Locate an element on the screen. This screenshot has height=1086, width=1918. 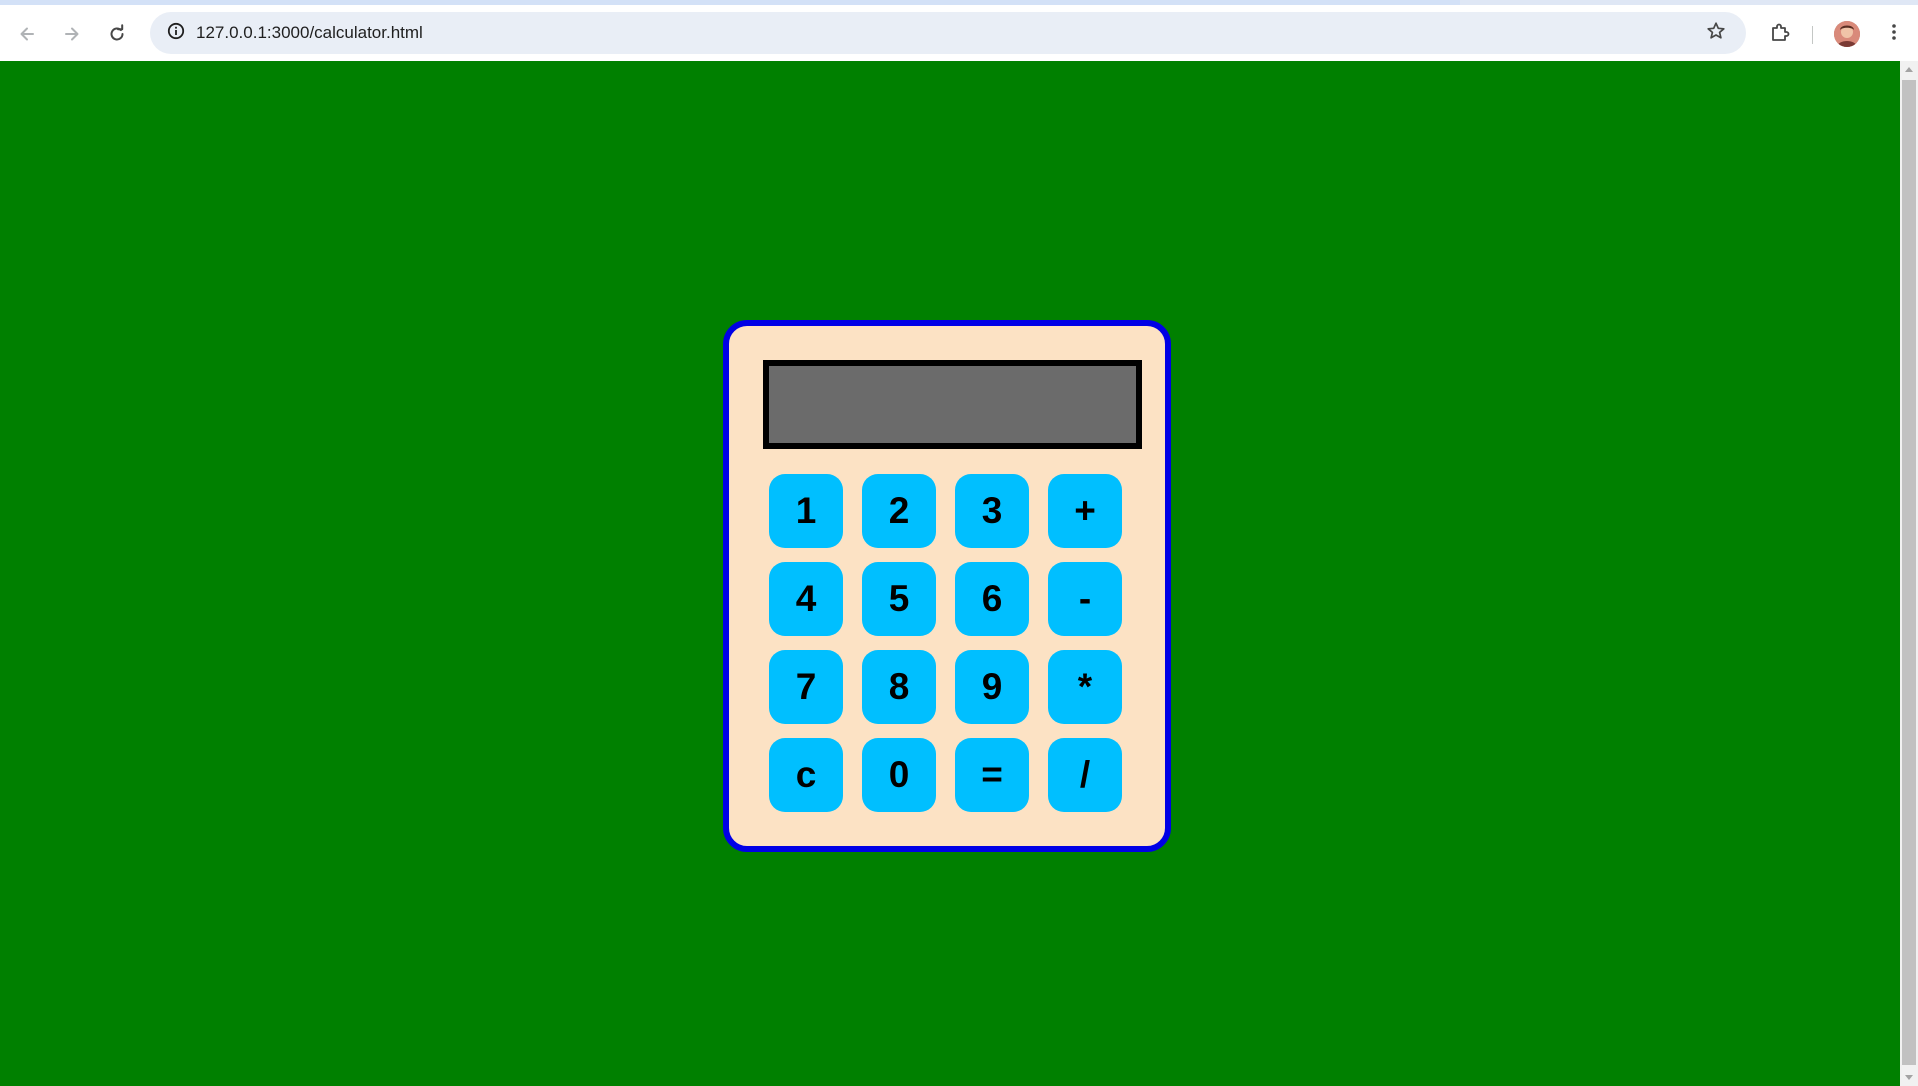
scroll-up-arrow is located at coordinates (1909, 69).